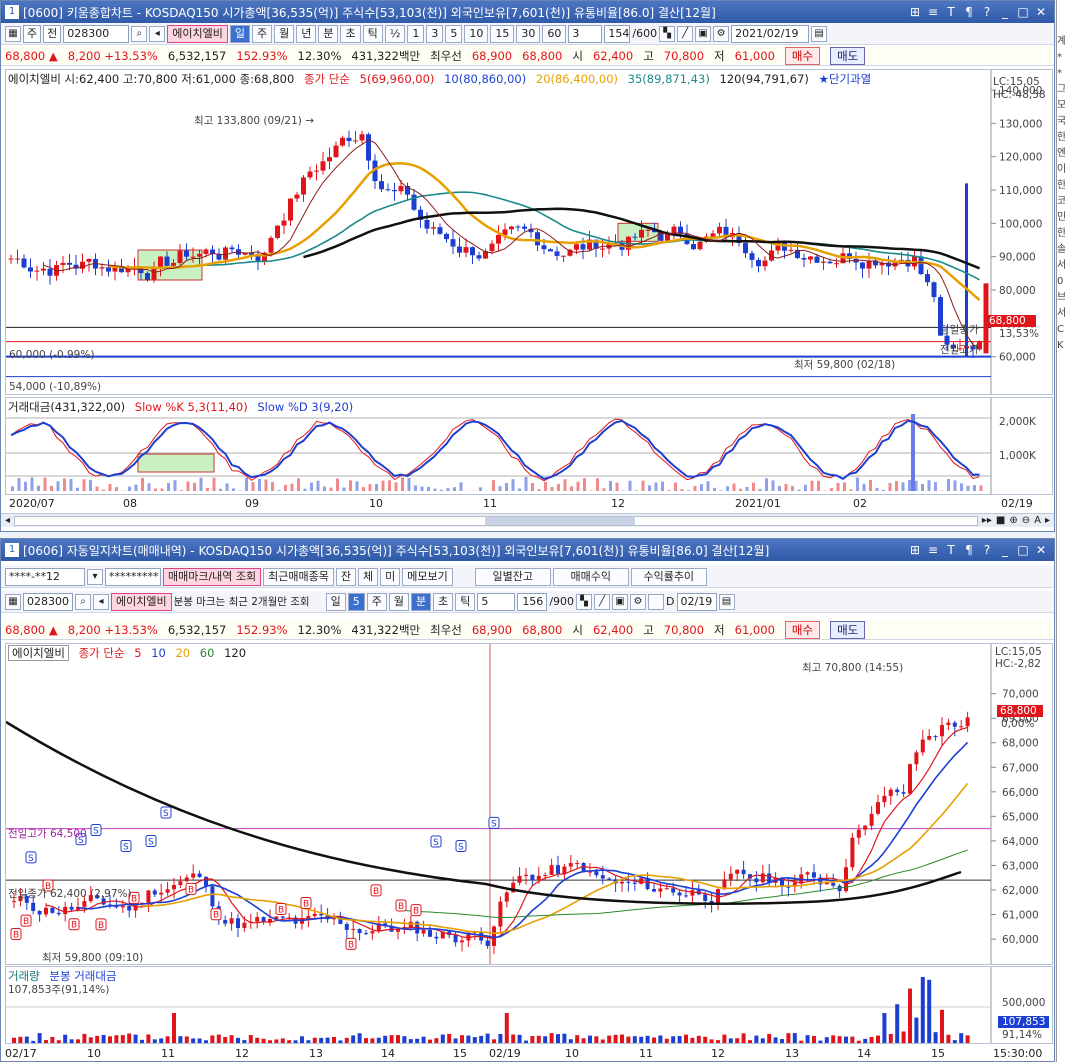 This screenshot has width=1065, height=1062. Describe the element at coordinates (95, 576) in the screenshot. I see `dropdown-icon: ▾` at that location.